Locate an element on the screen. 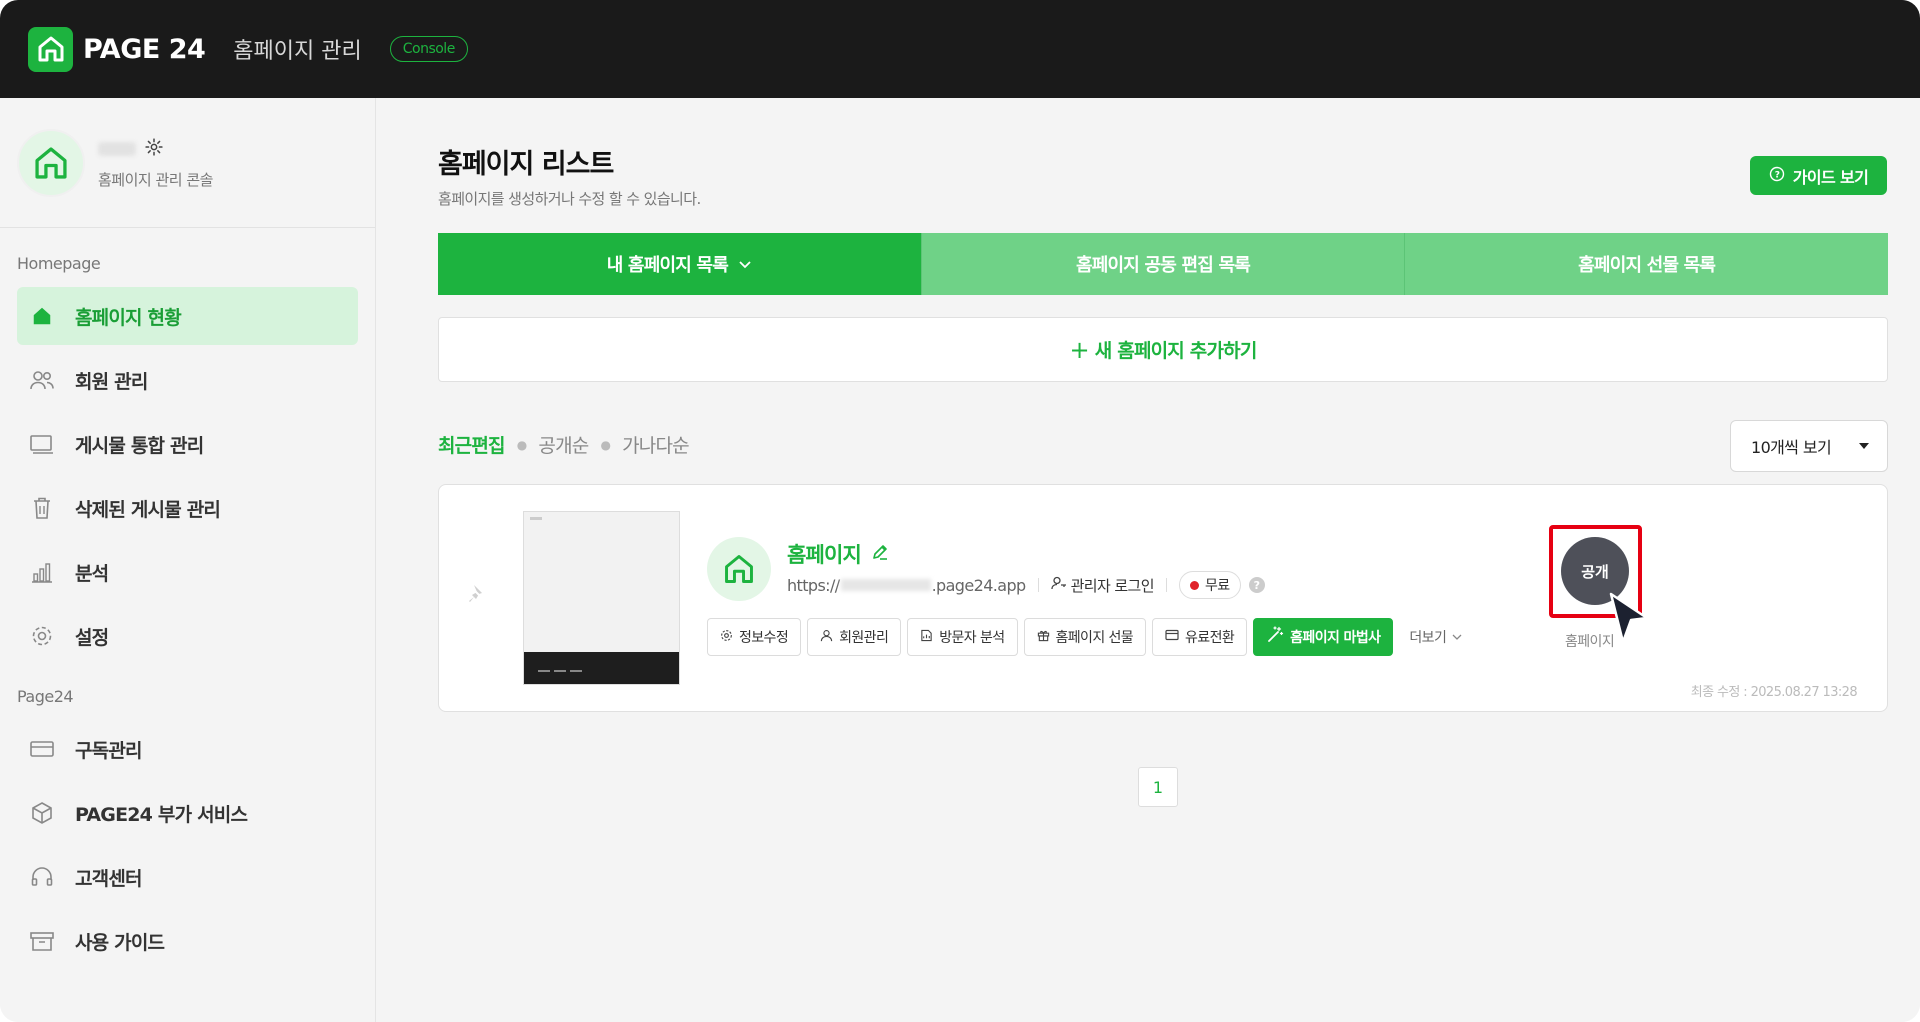 Image resolution: width=1920 pixels, height=1022 pixels. sidebar-item-label: 고객센터 is located at coordinates (109, 878).